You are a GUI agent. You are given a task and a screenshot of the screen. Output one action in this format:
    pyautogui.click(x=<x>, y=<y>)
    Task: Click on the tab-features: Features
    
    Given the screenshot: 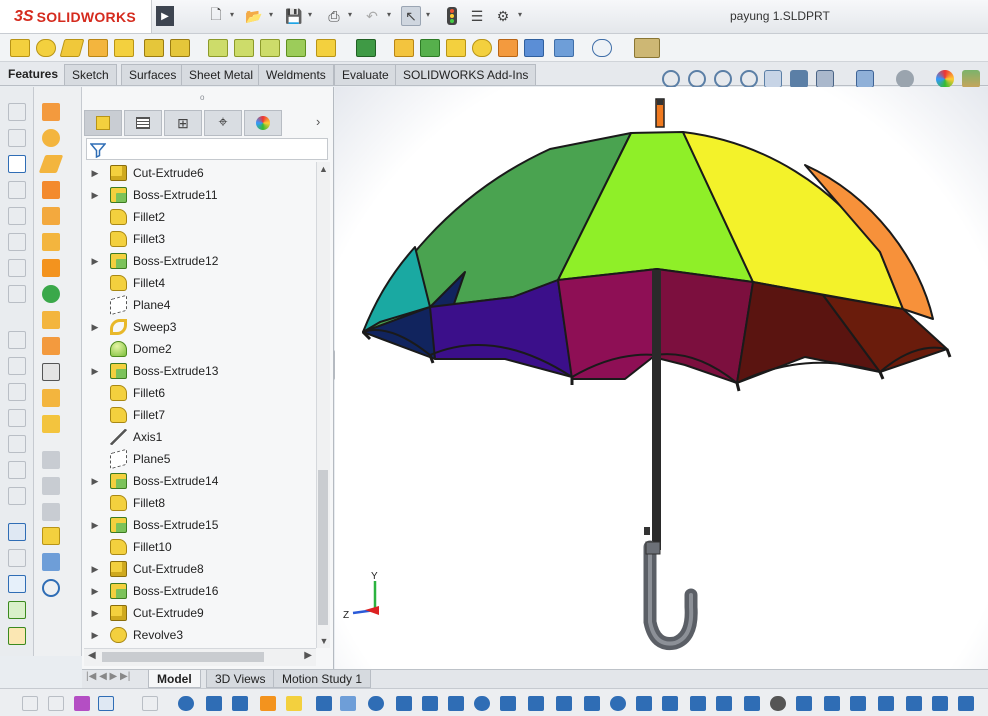 What is the action you would take?
    pyautogui.click(x=33, y=74)
    